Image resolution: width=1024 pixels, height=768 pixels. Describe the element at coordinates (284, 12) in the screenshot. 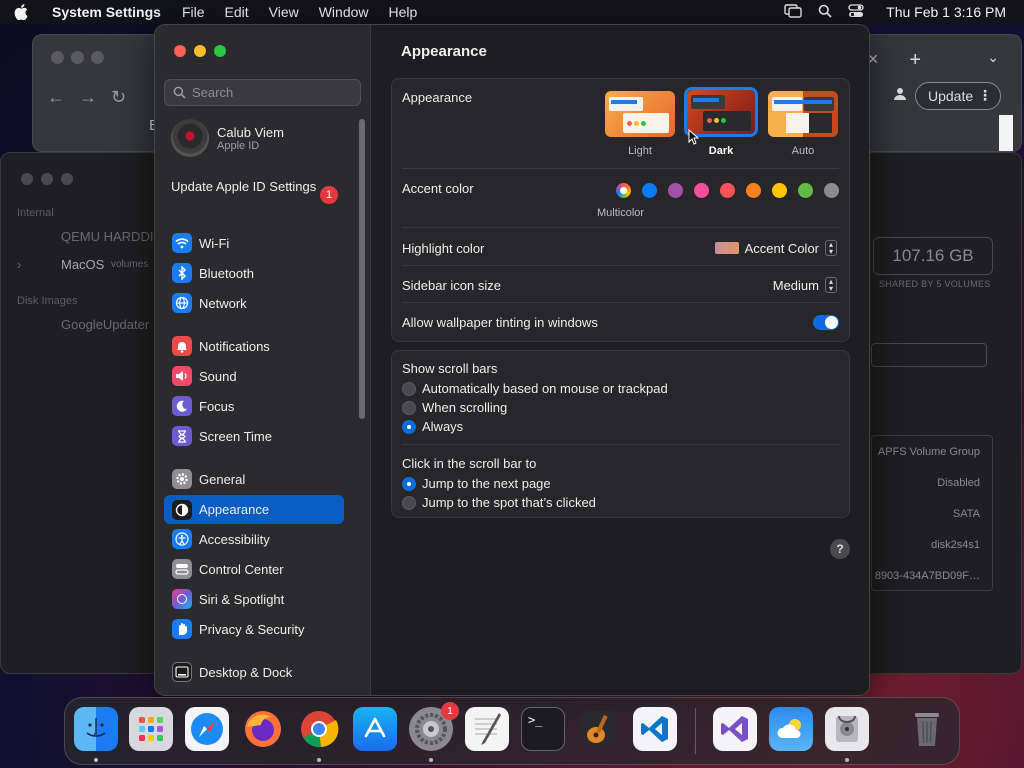

I see `menu-view: View` at that location.